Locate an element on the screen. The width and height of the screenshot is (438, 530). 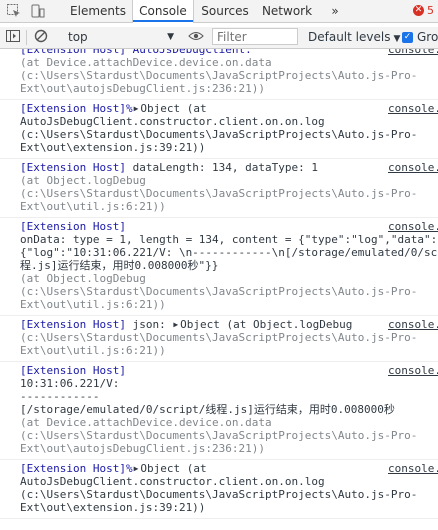
error-count-badge: ✕ 5 is located at coordinates (423, 10).